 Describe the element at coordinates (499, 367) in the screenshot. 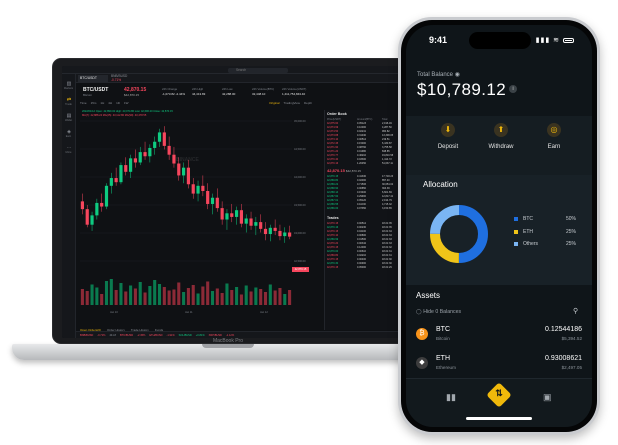

I see `asset-row-eth: ◆ ETH Ethereum 0.93008621 $2,497.05` at that location.